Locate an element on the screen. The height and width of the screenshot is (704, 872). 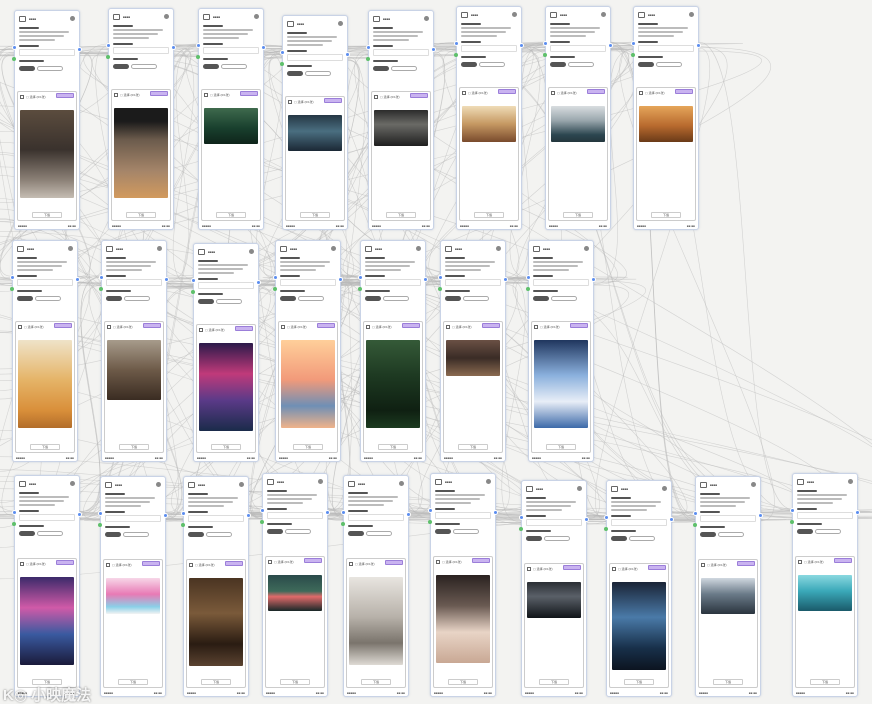
workflow-node-1-2: ■■■■ ▢ 选择 (0/1张) 下载 ■■■■■ ■■ ■■ is located at coordinates (141, 119).